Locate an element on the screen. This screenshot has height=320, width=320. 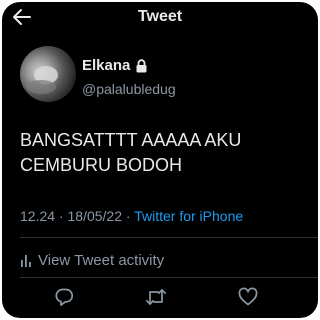
author-name-row: Elkana is located at coordinates (115, 65).